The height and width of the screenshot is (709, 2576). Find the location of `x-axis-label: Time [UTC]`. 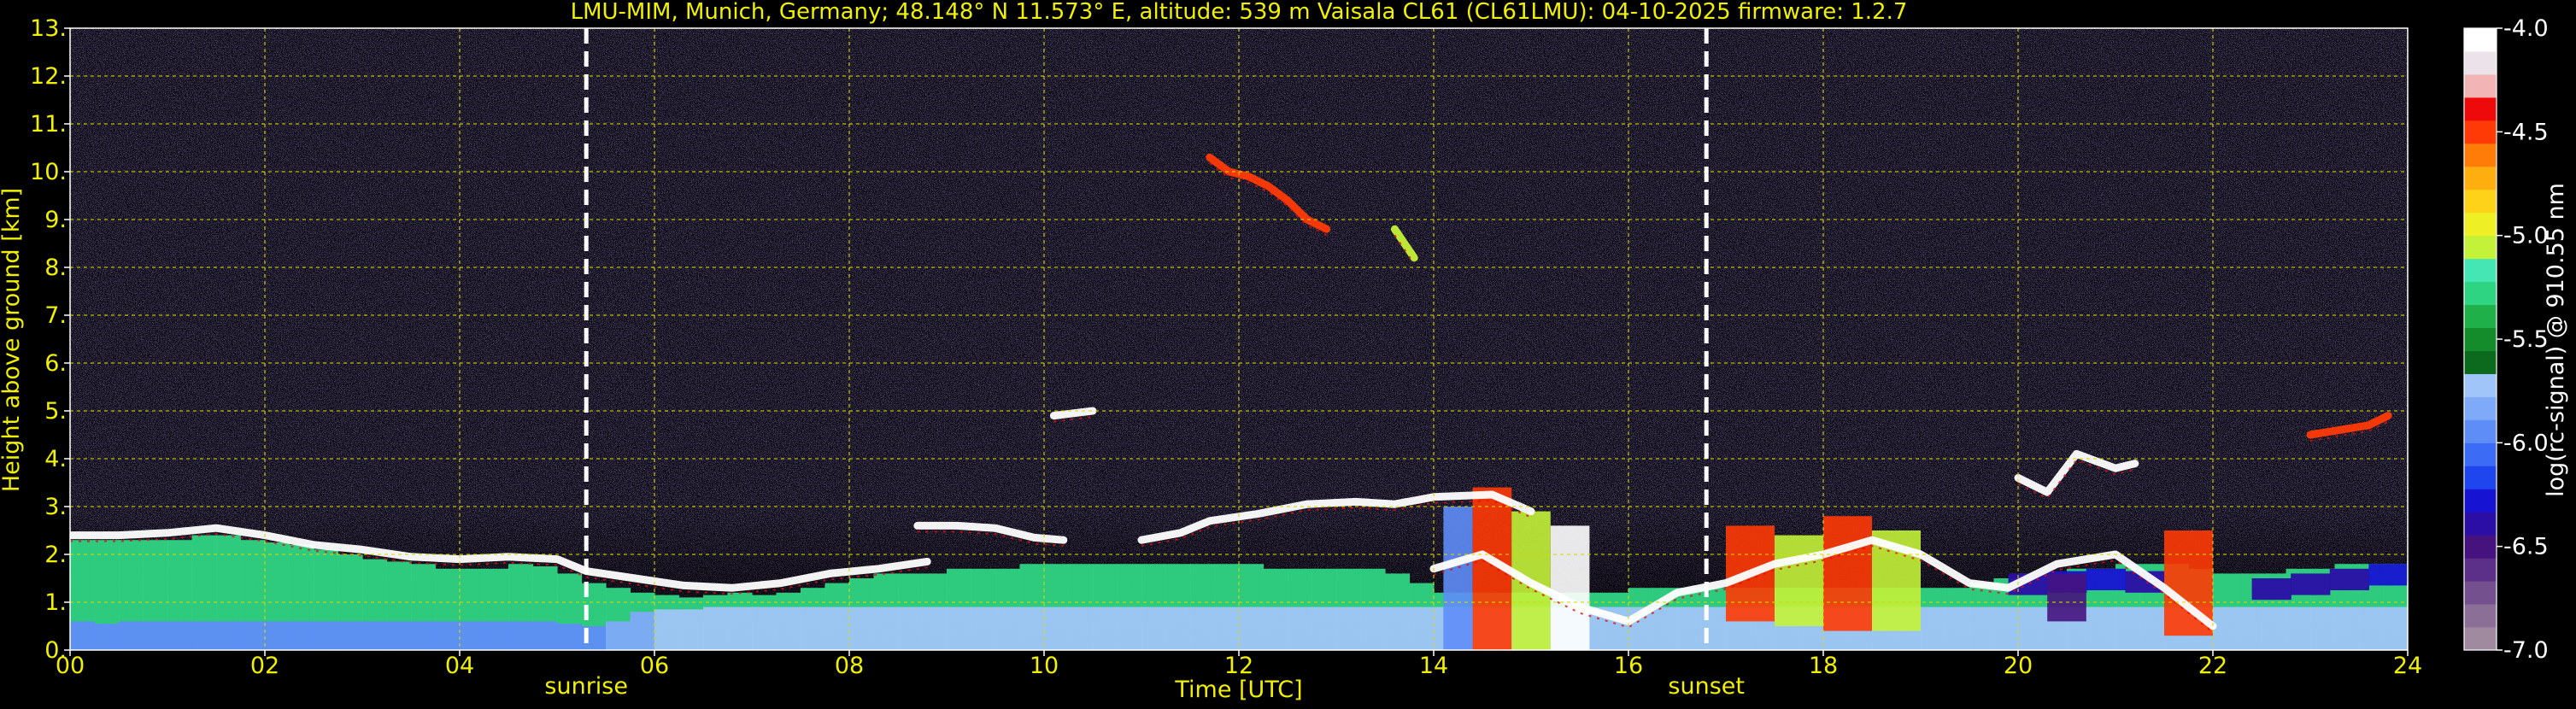

x-axis-label: Time [UTC] is located at coordinates (1238, 690).